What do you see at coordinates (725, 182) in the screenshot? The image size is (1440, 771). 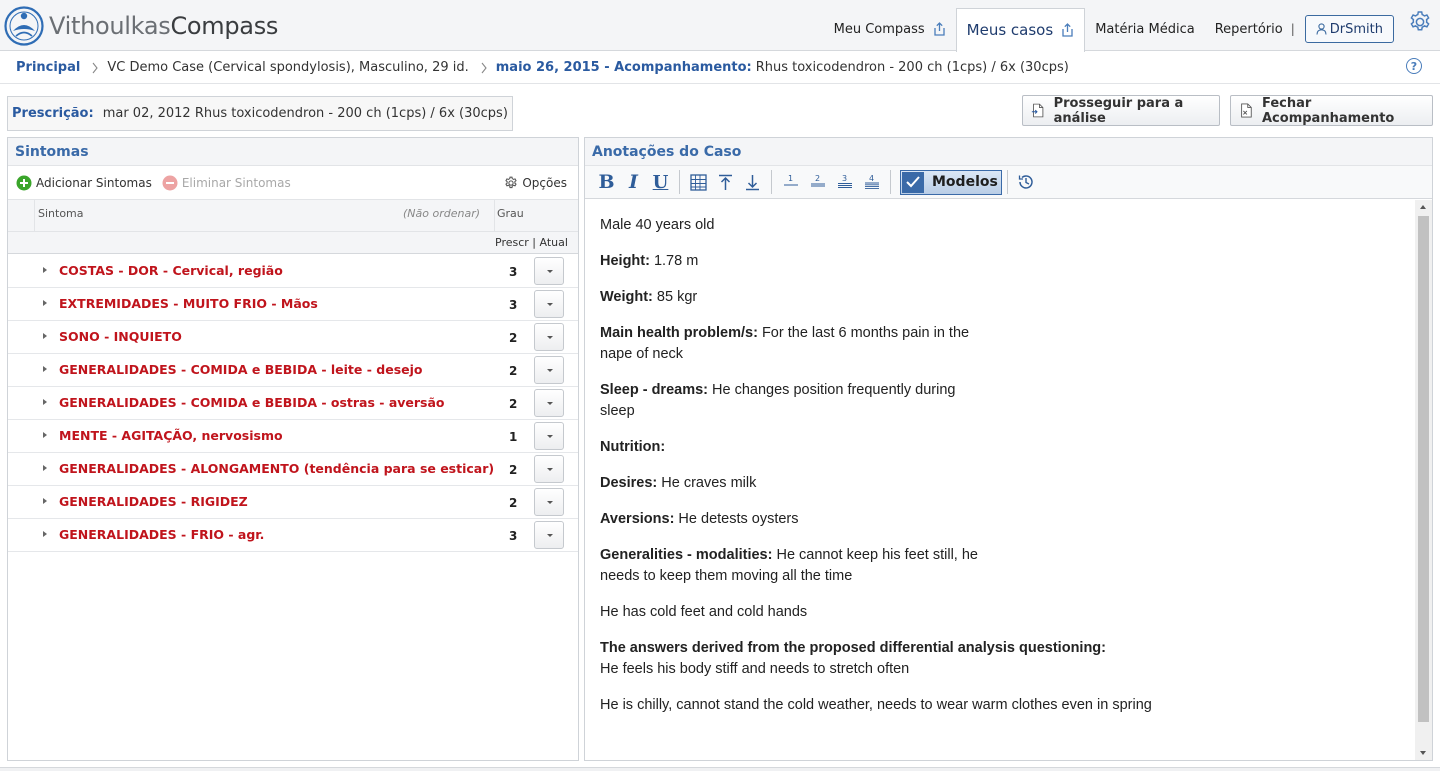 I see `align-top-button` at bounding box center [725, 182].